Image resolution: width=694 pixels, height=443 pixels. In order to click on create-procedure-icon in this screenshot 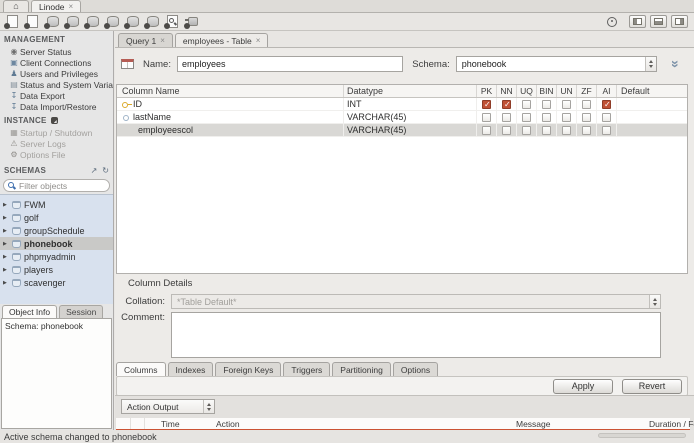, I will do `click(131, 21)`.